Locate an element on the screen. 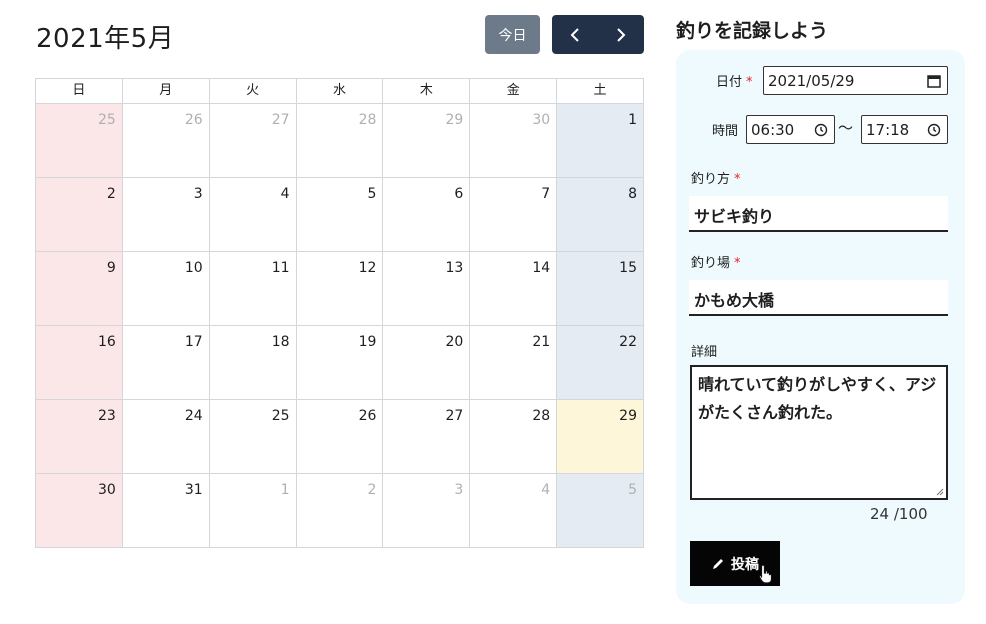 The height and width of the screenshot is (624, 986). chevron-right-icon is located at coordinates (621, 34).